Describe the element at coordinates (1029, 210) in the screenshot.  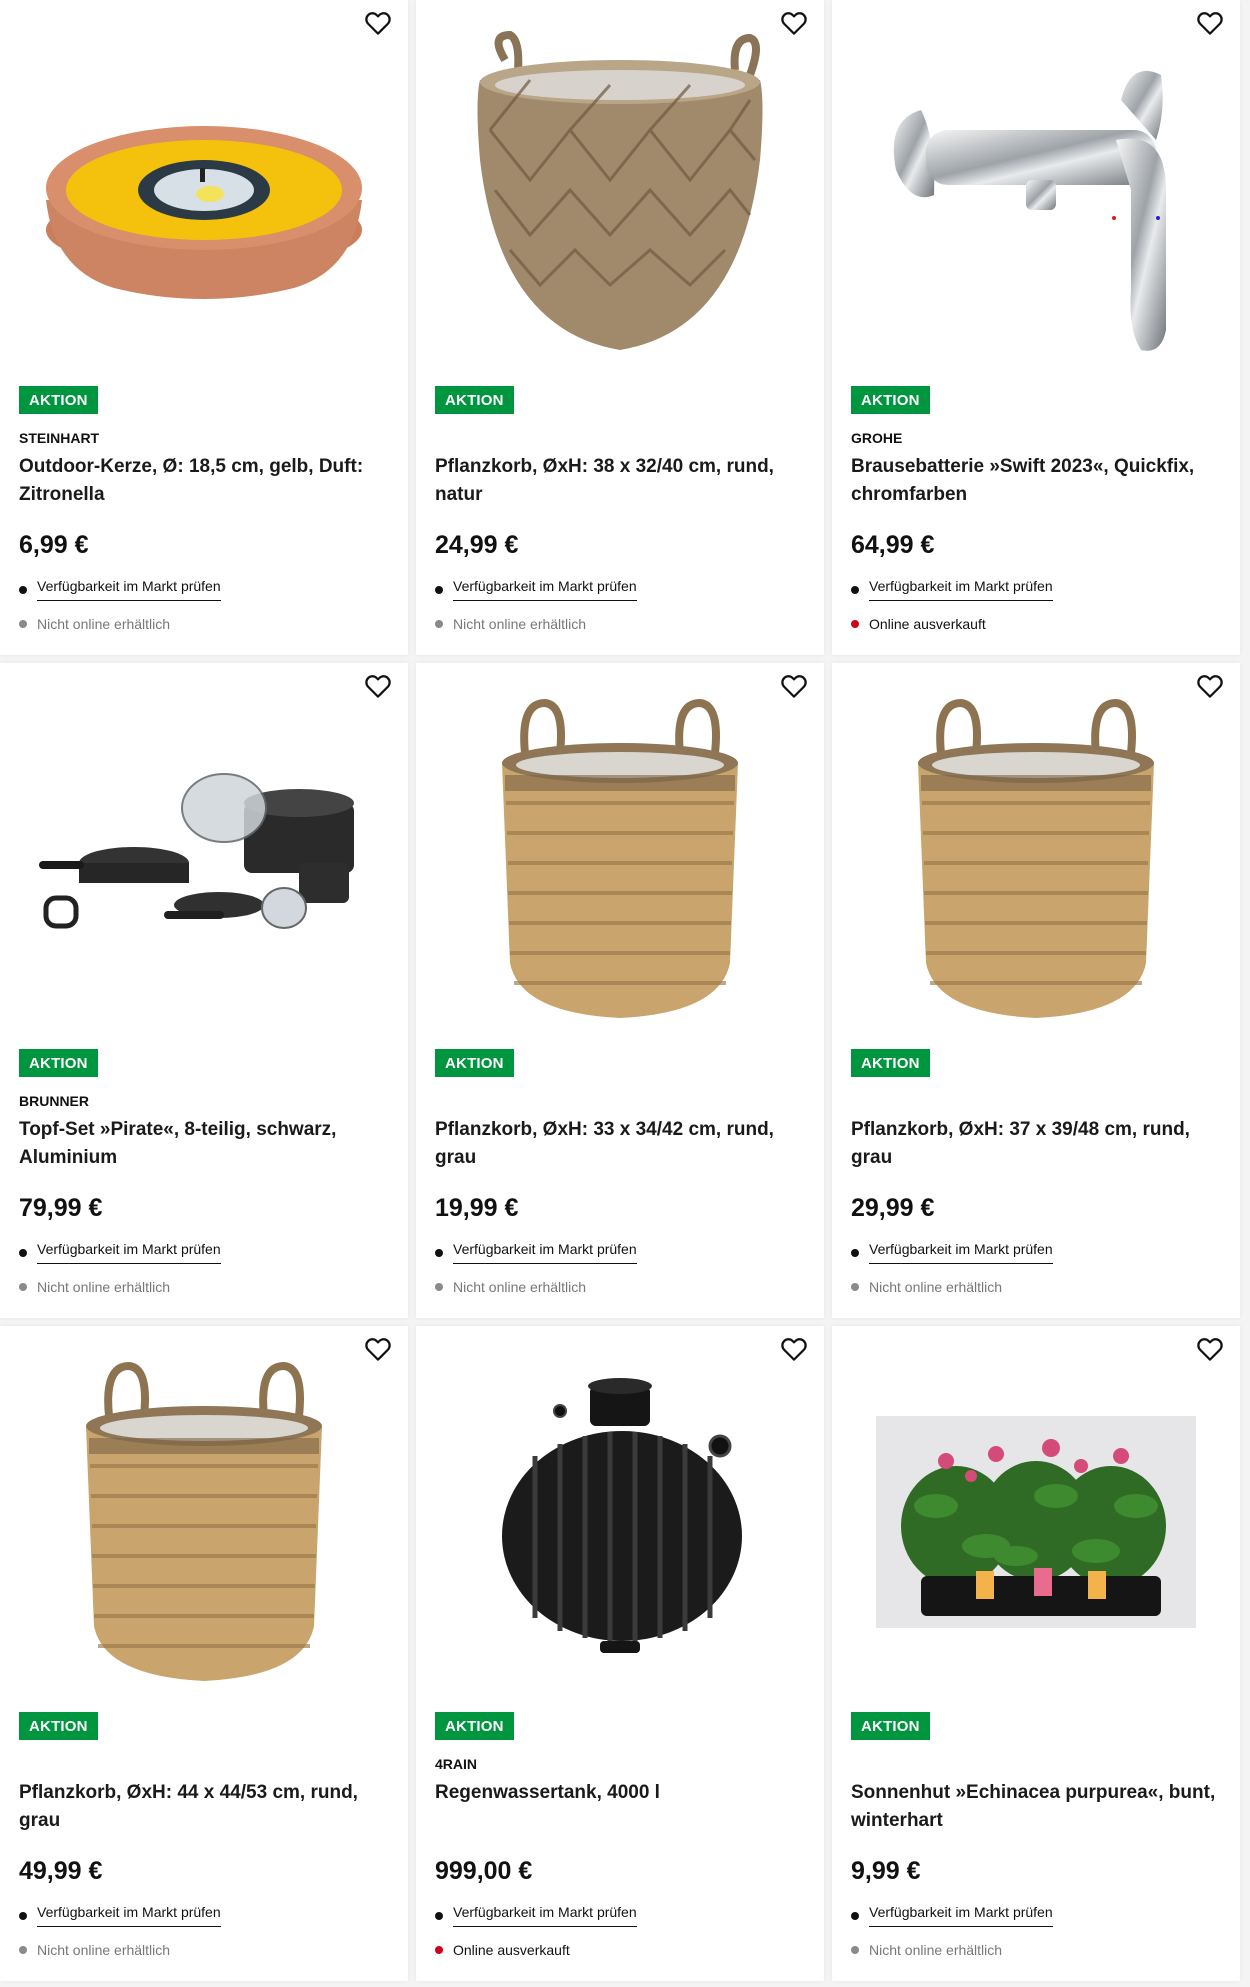
I see `shower-mixer-image` at that location.